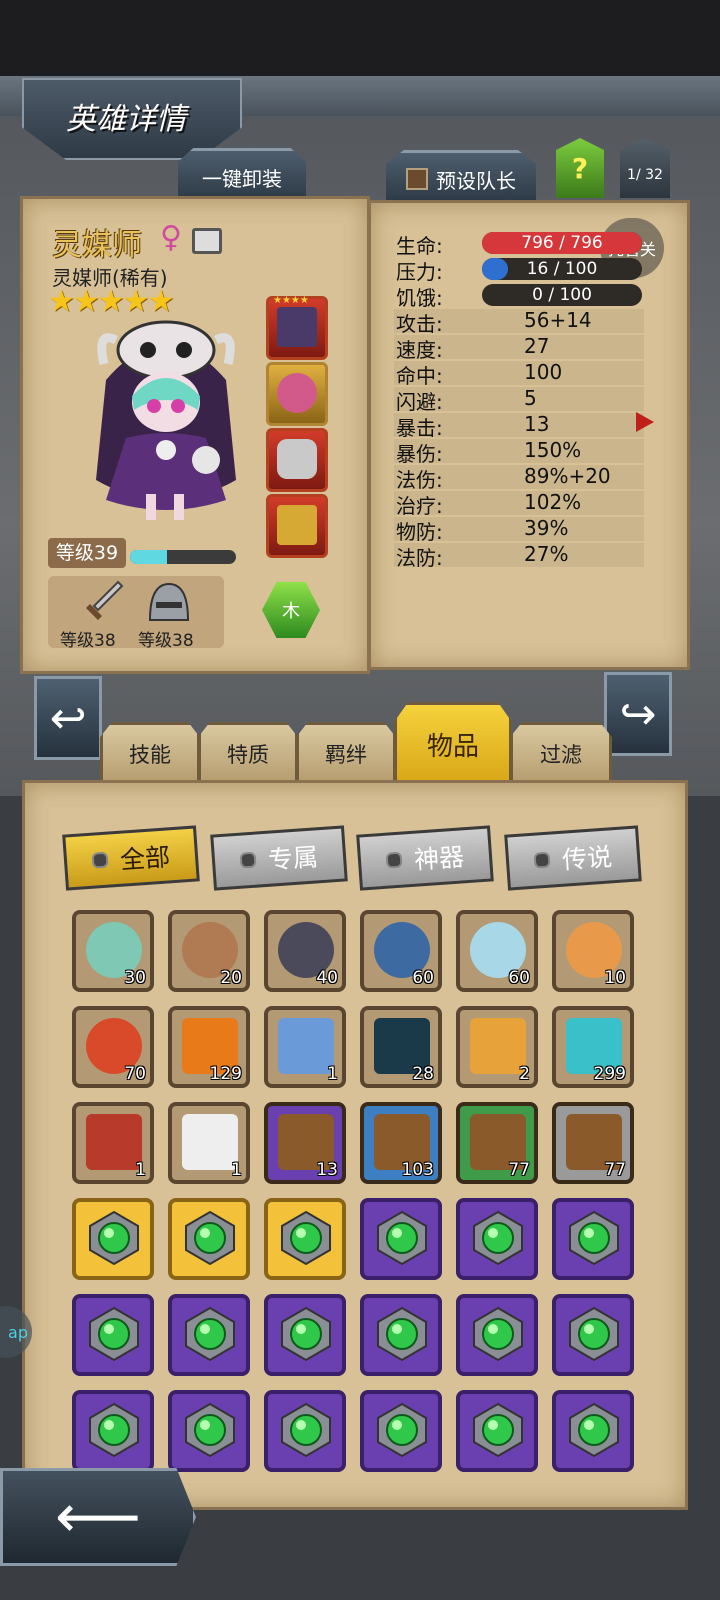 This screenshot has height=1600, width=720. I want to click on stat-label: 攻击:, so click(419, 324).